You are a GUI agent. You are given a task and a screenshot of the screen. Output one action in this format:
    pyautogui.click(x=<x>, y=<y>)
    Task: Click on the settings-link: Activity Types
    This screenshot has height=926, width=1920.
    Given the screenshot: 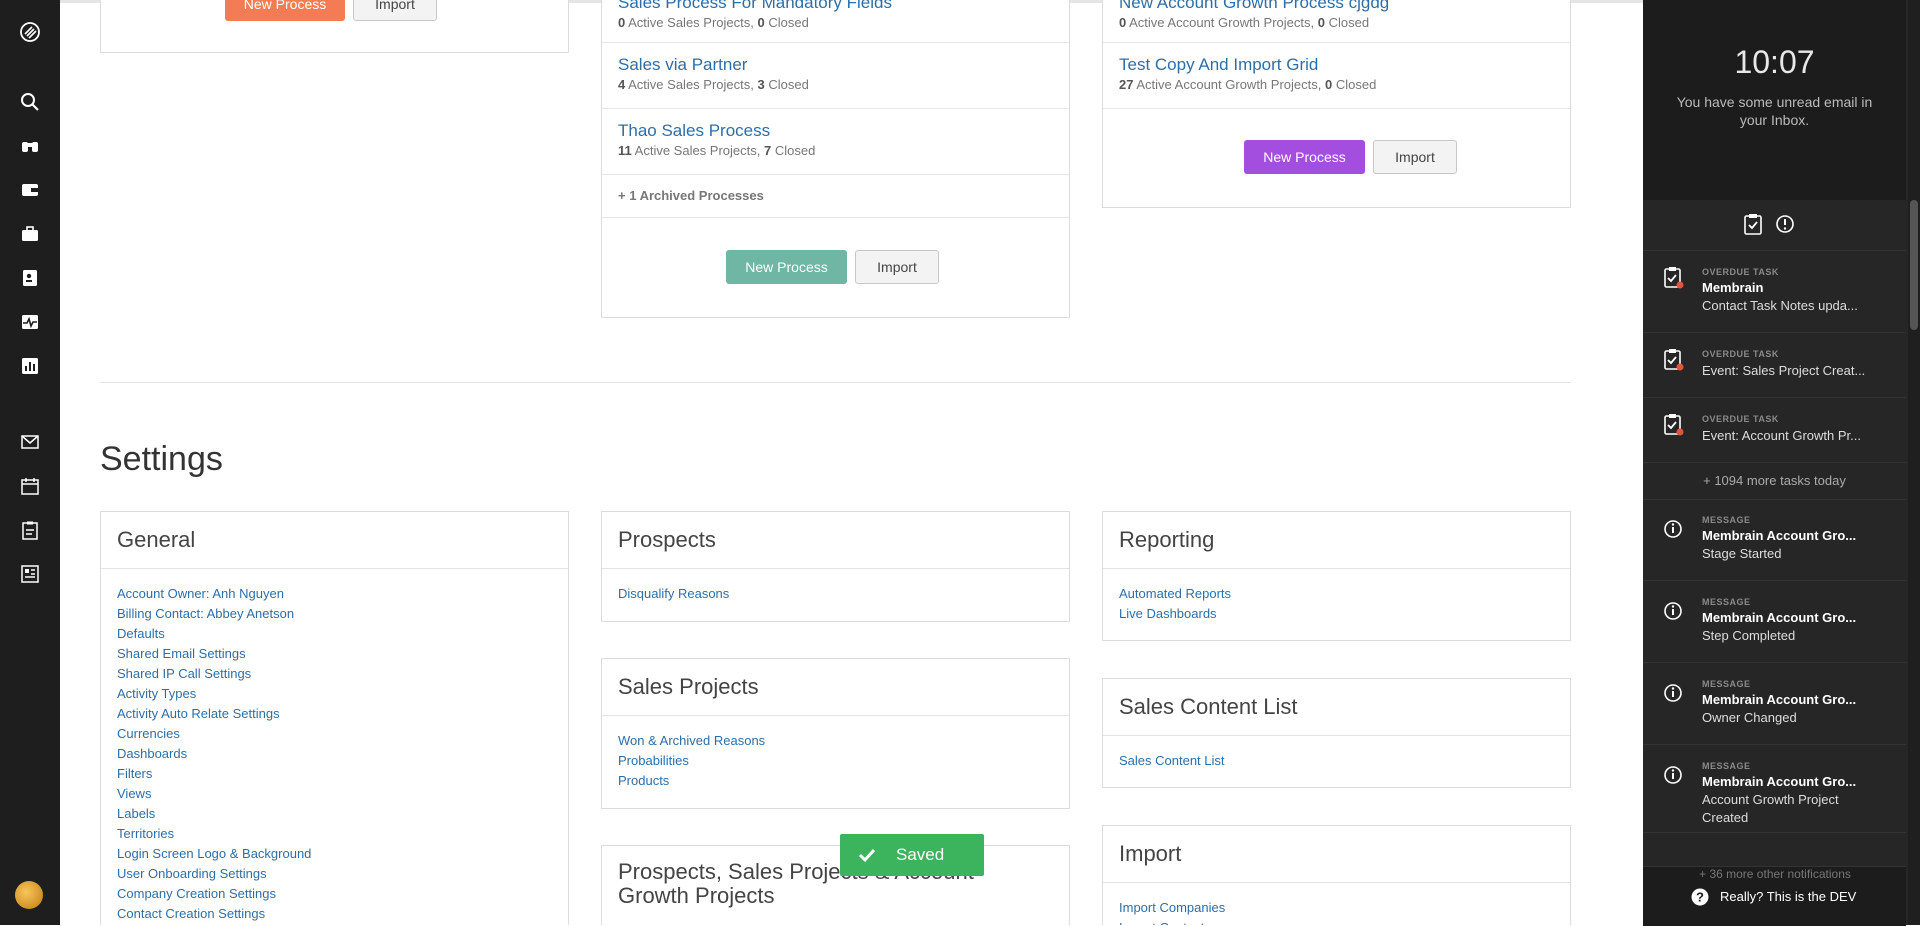 What is the action you would take?
    pyautogui.click(x=214, y=694)
    